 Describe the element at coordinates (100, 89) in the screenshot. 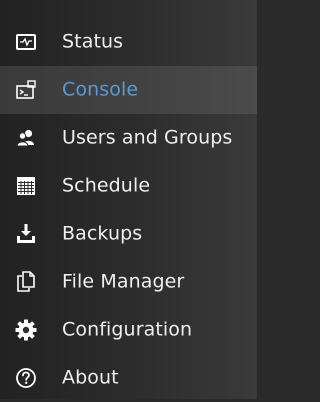

I see `sidebar-item-label: Console` at that location.